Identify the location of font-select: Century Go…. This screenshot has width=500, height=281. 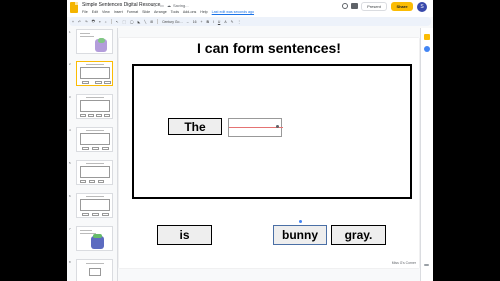
(172, 22).